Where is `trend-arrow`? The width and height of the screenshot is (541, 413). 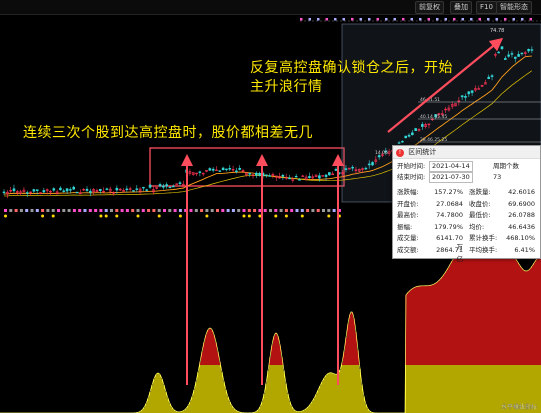 trend-arrow is located at coordinates (445, 85).